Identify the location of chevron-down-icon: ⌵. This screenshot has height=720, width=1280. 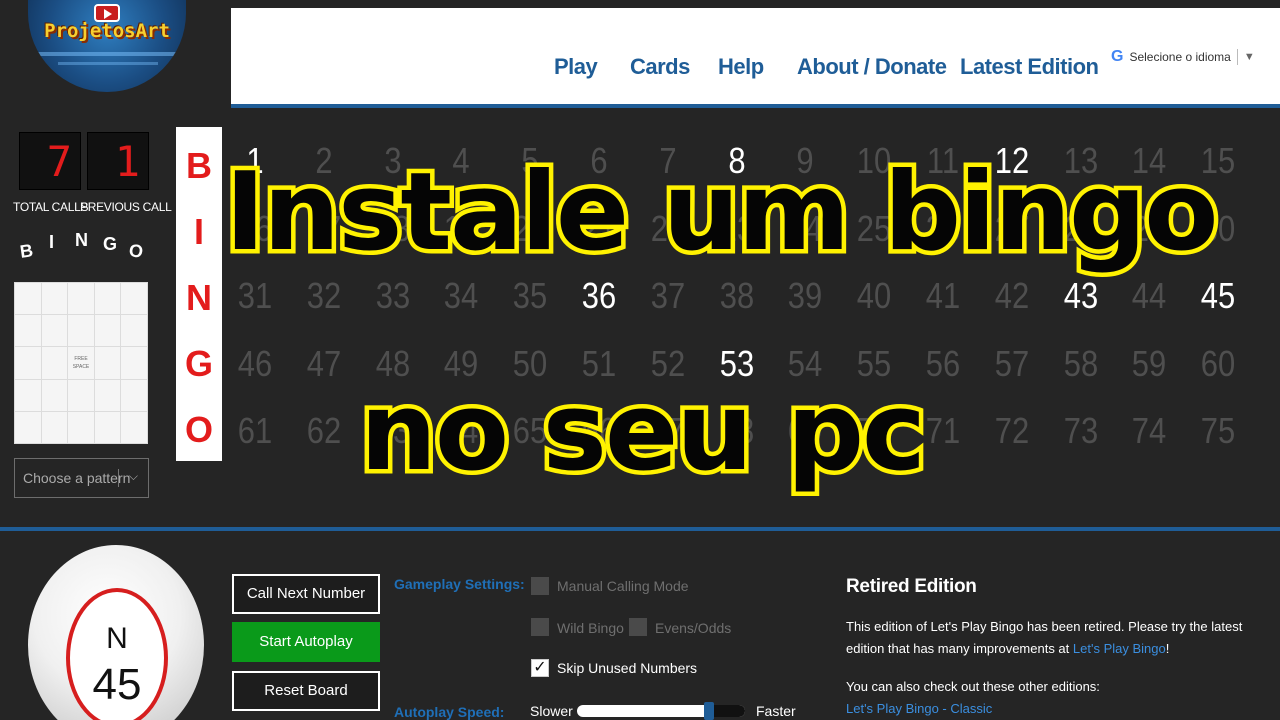
(133, 476).